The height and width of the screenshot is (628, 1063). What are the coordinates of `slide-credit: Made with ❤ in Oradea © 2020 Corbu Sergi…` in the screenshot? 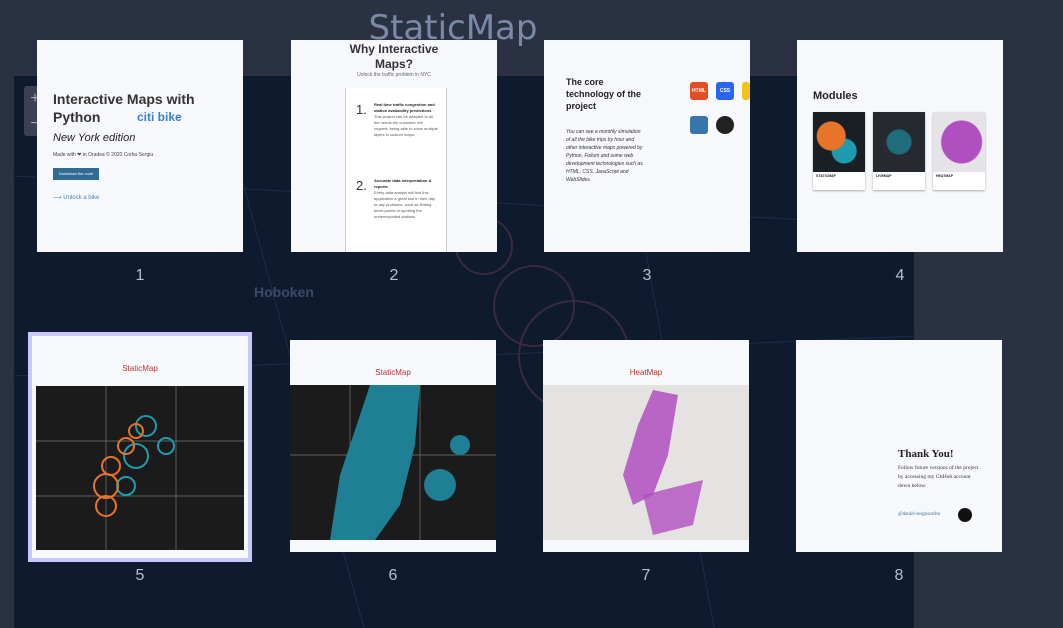 It's located at (103, 155).